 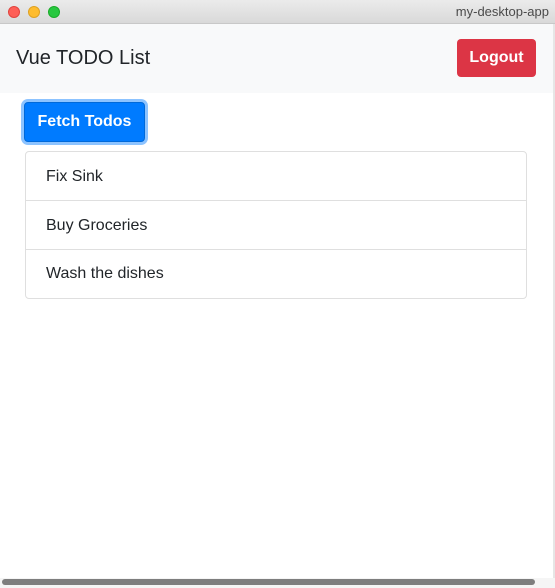 I want to click on todo-item: Wash the dishes, so click(x=276, y=274).